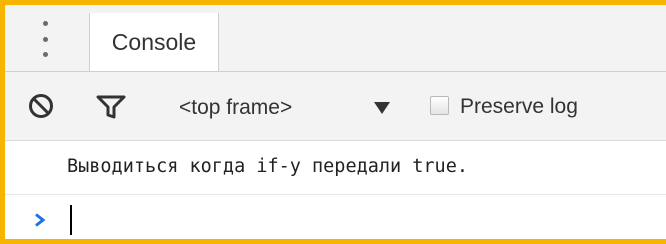  Describe the element at coordinates (45, 39) in the screenshot. I see `kebab-menu-icon` at that location.